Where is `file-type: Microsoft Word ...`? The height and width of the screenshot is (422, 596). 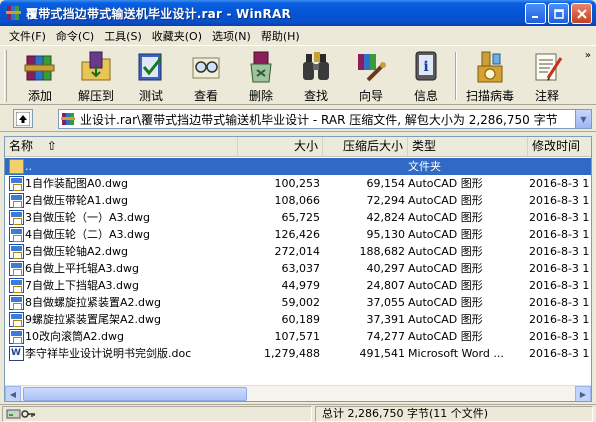
file-type: Microsoft Word ... is located at coordinates (456, 353).